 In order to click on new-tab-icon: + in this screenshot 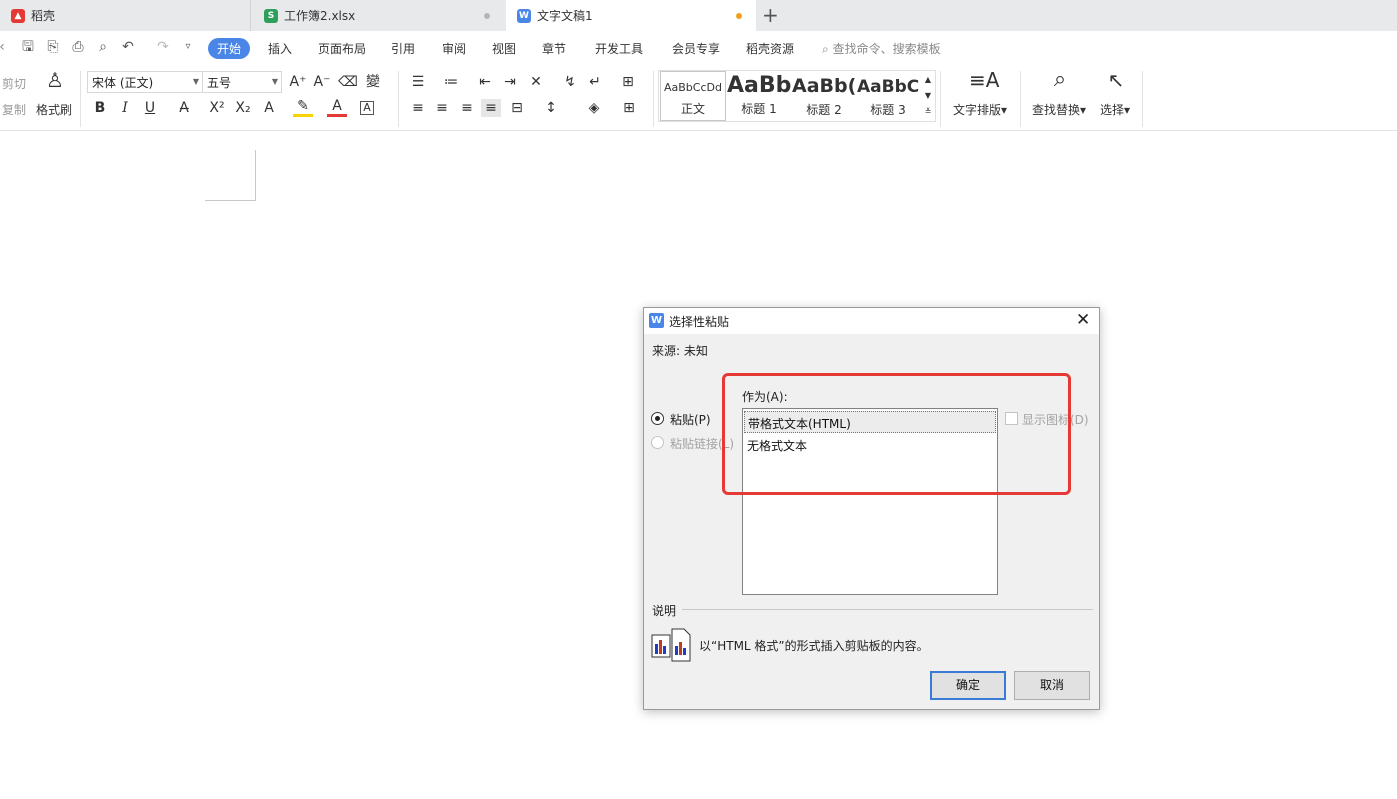, I will do `click(770, 15)`.